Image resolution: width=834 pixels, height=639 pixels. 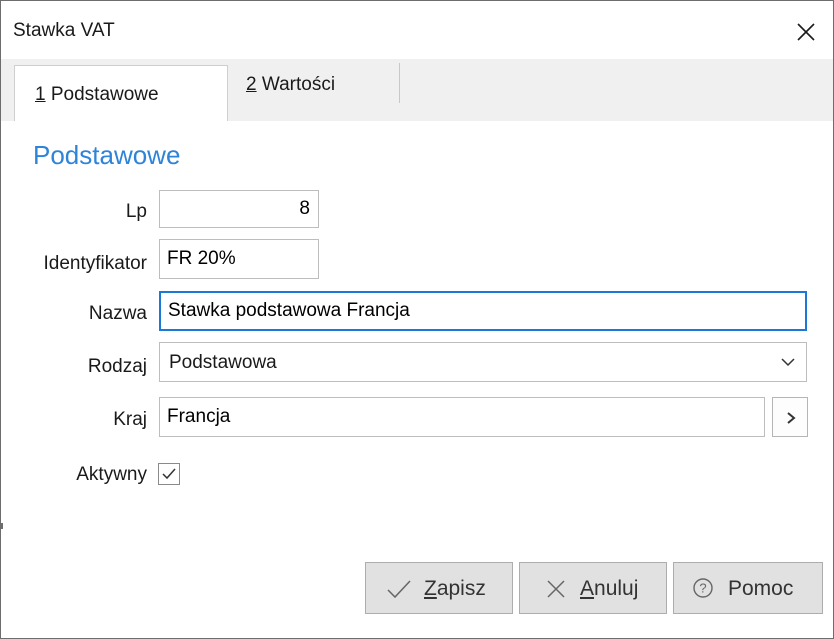 I want to click on cancel-button: Anuluj, so click(x=593, y=588).